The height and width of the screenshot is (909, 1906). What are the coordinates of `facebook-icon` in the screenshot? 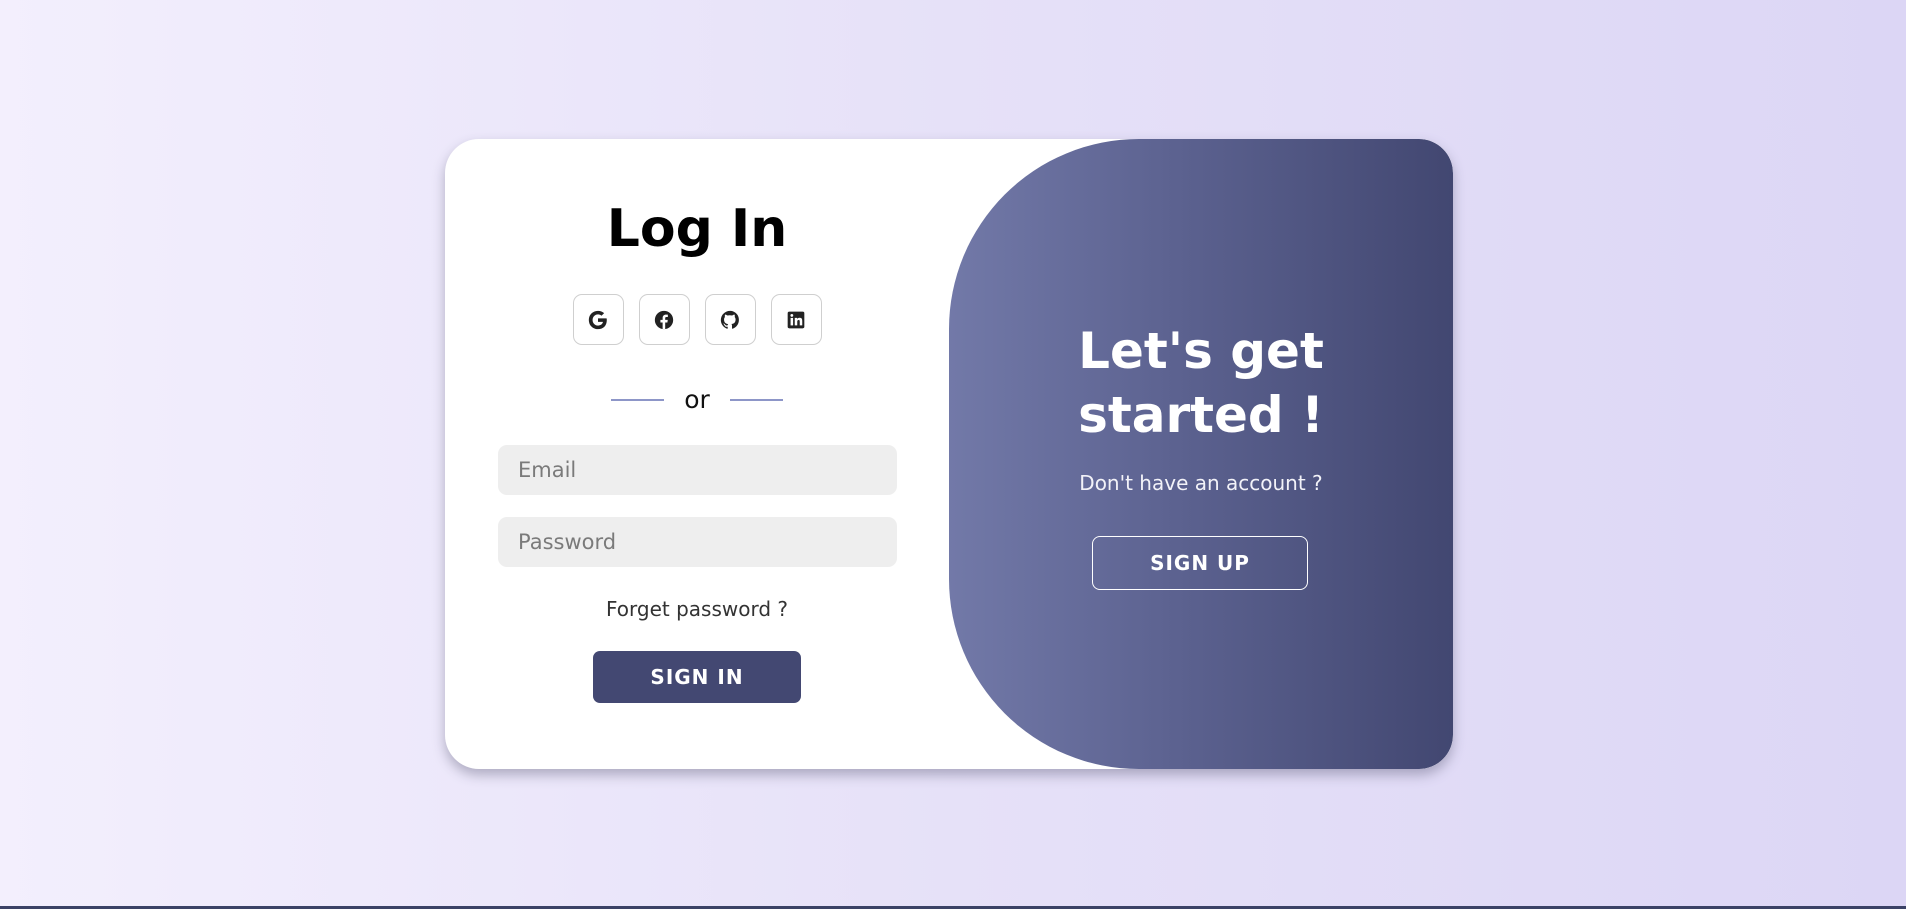 It's located at (664, 320).